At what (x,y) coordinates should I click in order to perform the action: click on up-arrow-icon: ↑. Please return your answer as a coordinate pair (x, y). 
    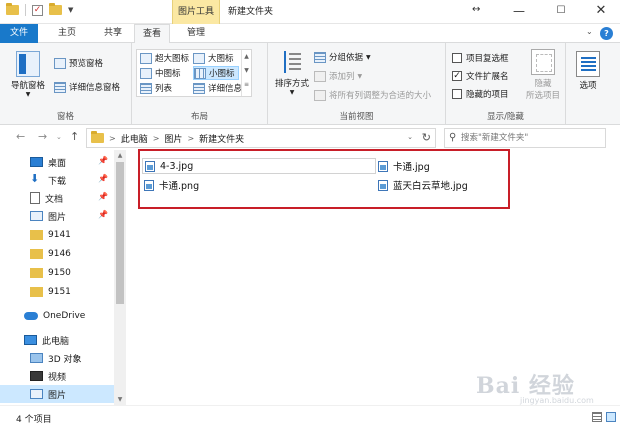
    Looking at the image, I should click on (74, 136).